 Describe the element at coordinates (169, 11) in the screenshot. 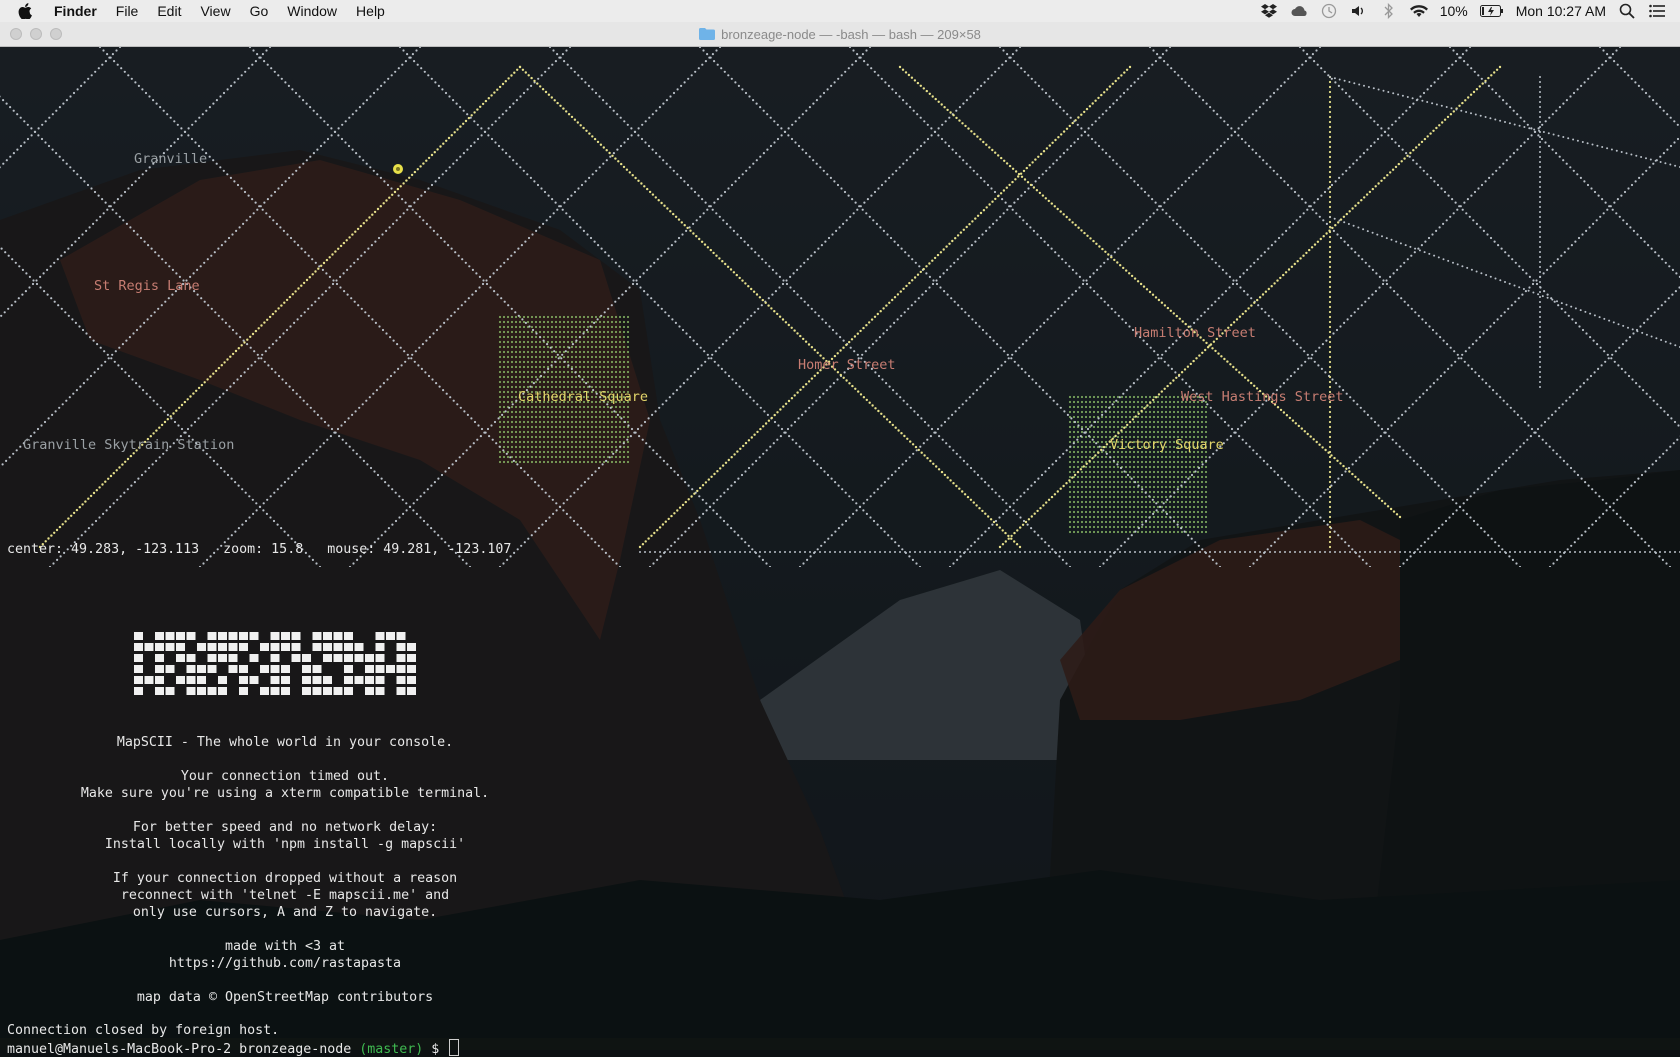

I see `menu-edit: Edit` at that location.